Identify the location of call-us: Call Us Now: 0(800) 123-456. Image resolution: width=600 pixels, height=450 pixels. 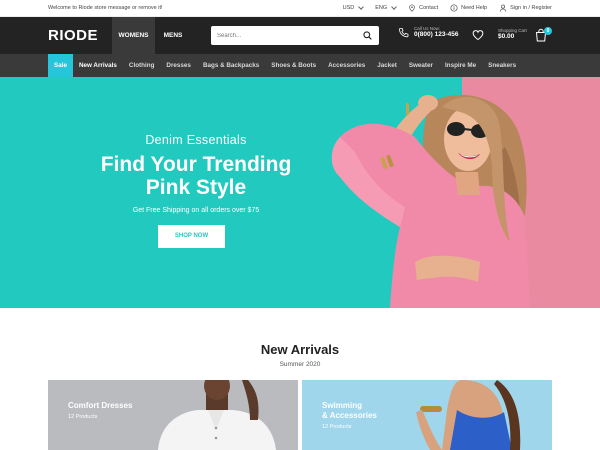
(428, 32).